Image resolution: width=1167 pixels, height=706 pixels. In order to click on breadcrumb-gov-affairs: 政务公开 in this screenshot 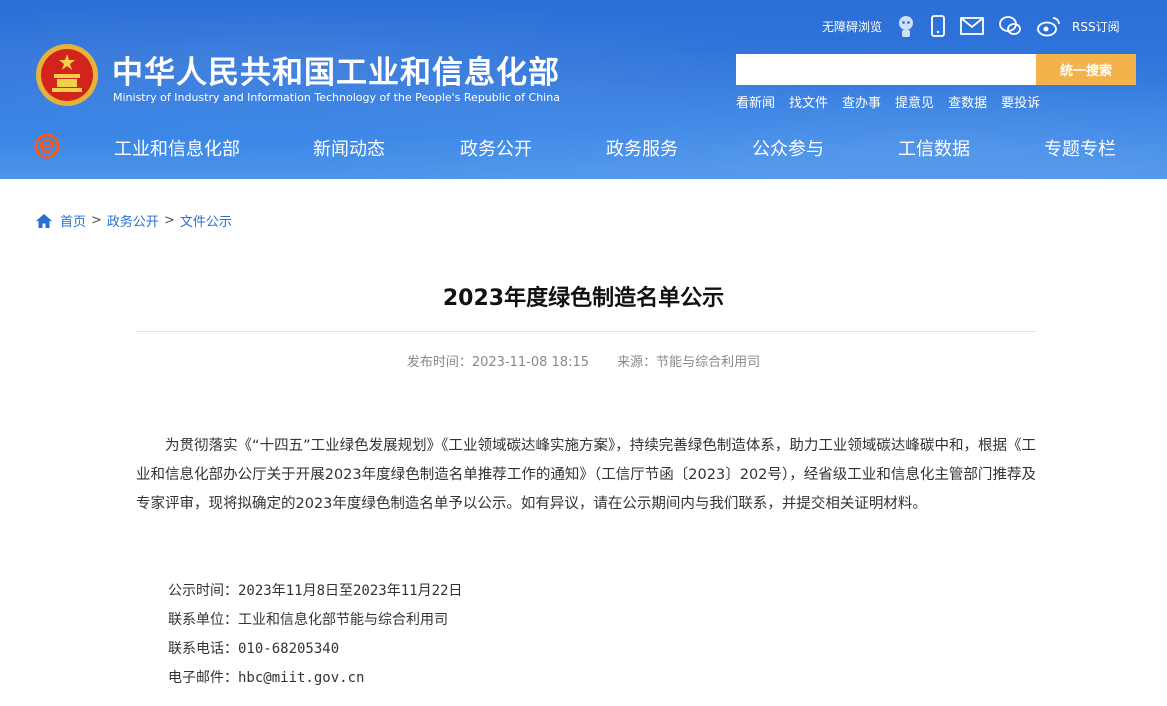, I will do `click(133, 220)`.